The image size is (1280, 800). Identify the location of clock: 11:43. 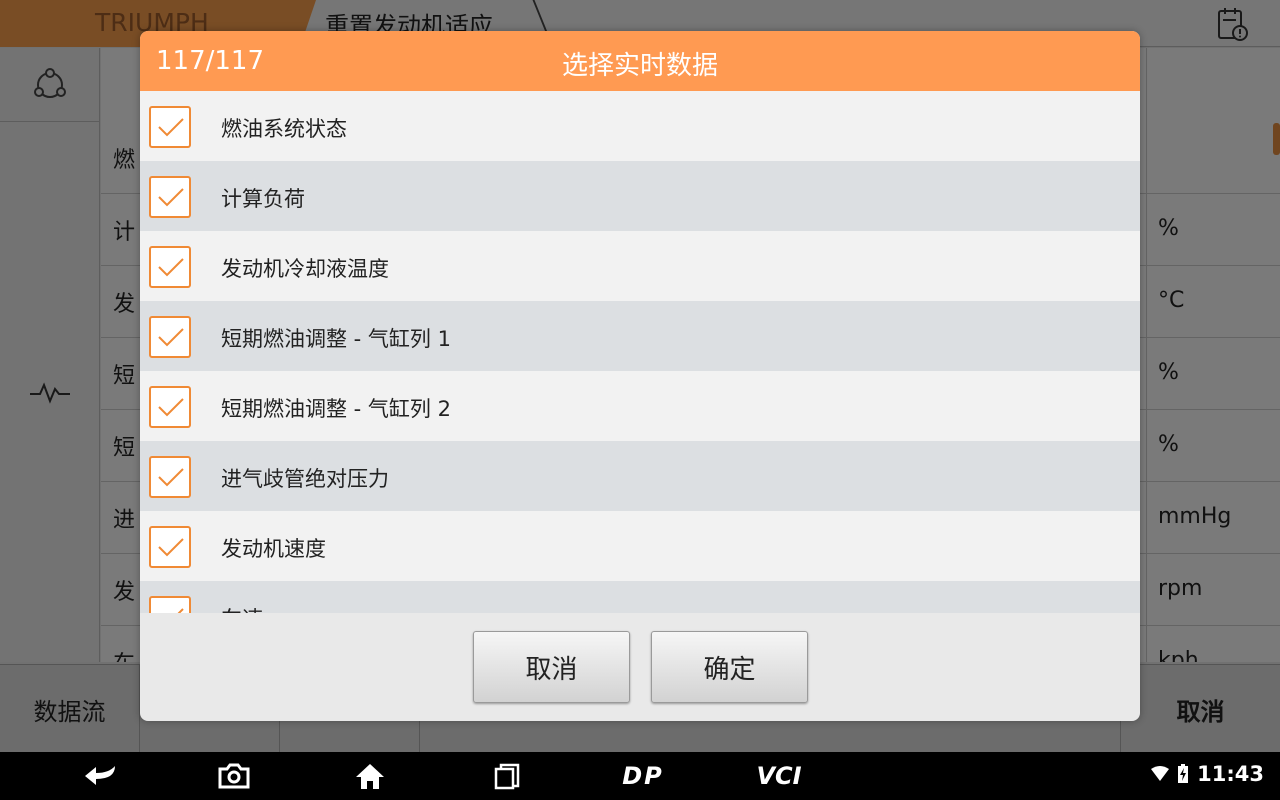
(1230, 774).